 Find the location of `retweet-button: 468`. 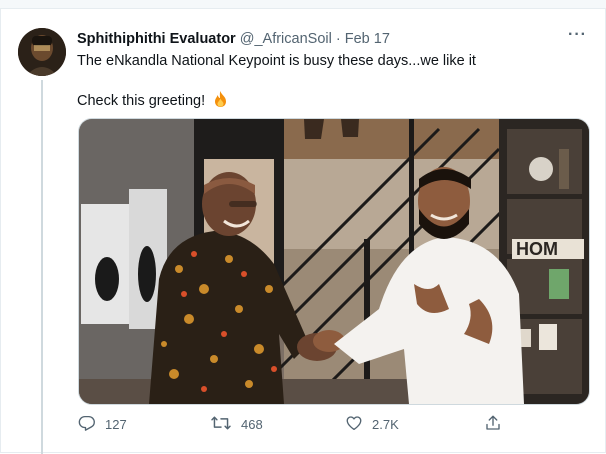

retweet-button: 468 is located at coordinates (236, 424).